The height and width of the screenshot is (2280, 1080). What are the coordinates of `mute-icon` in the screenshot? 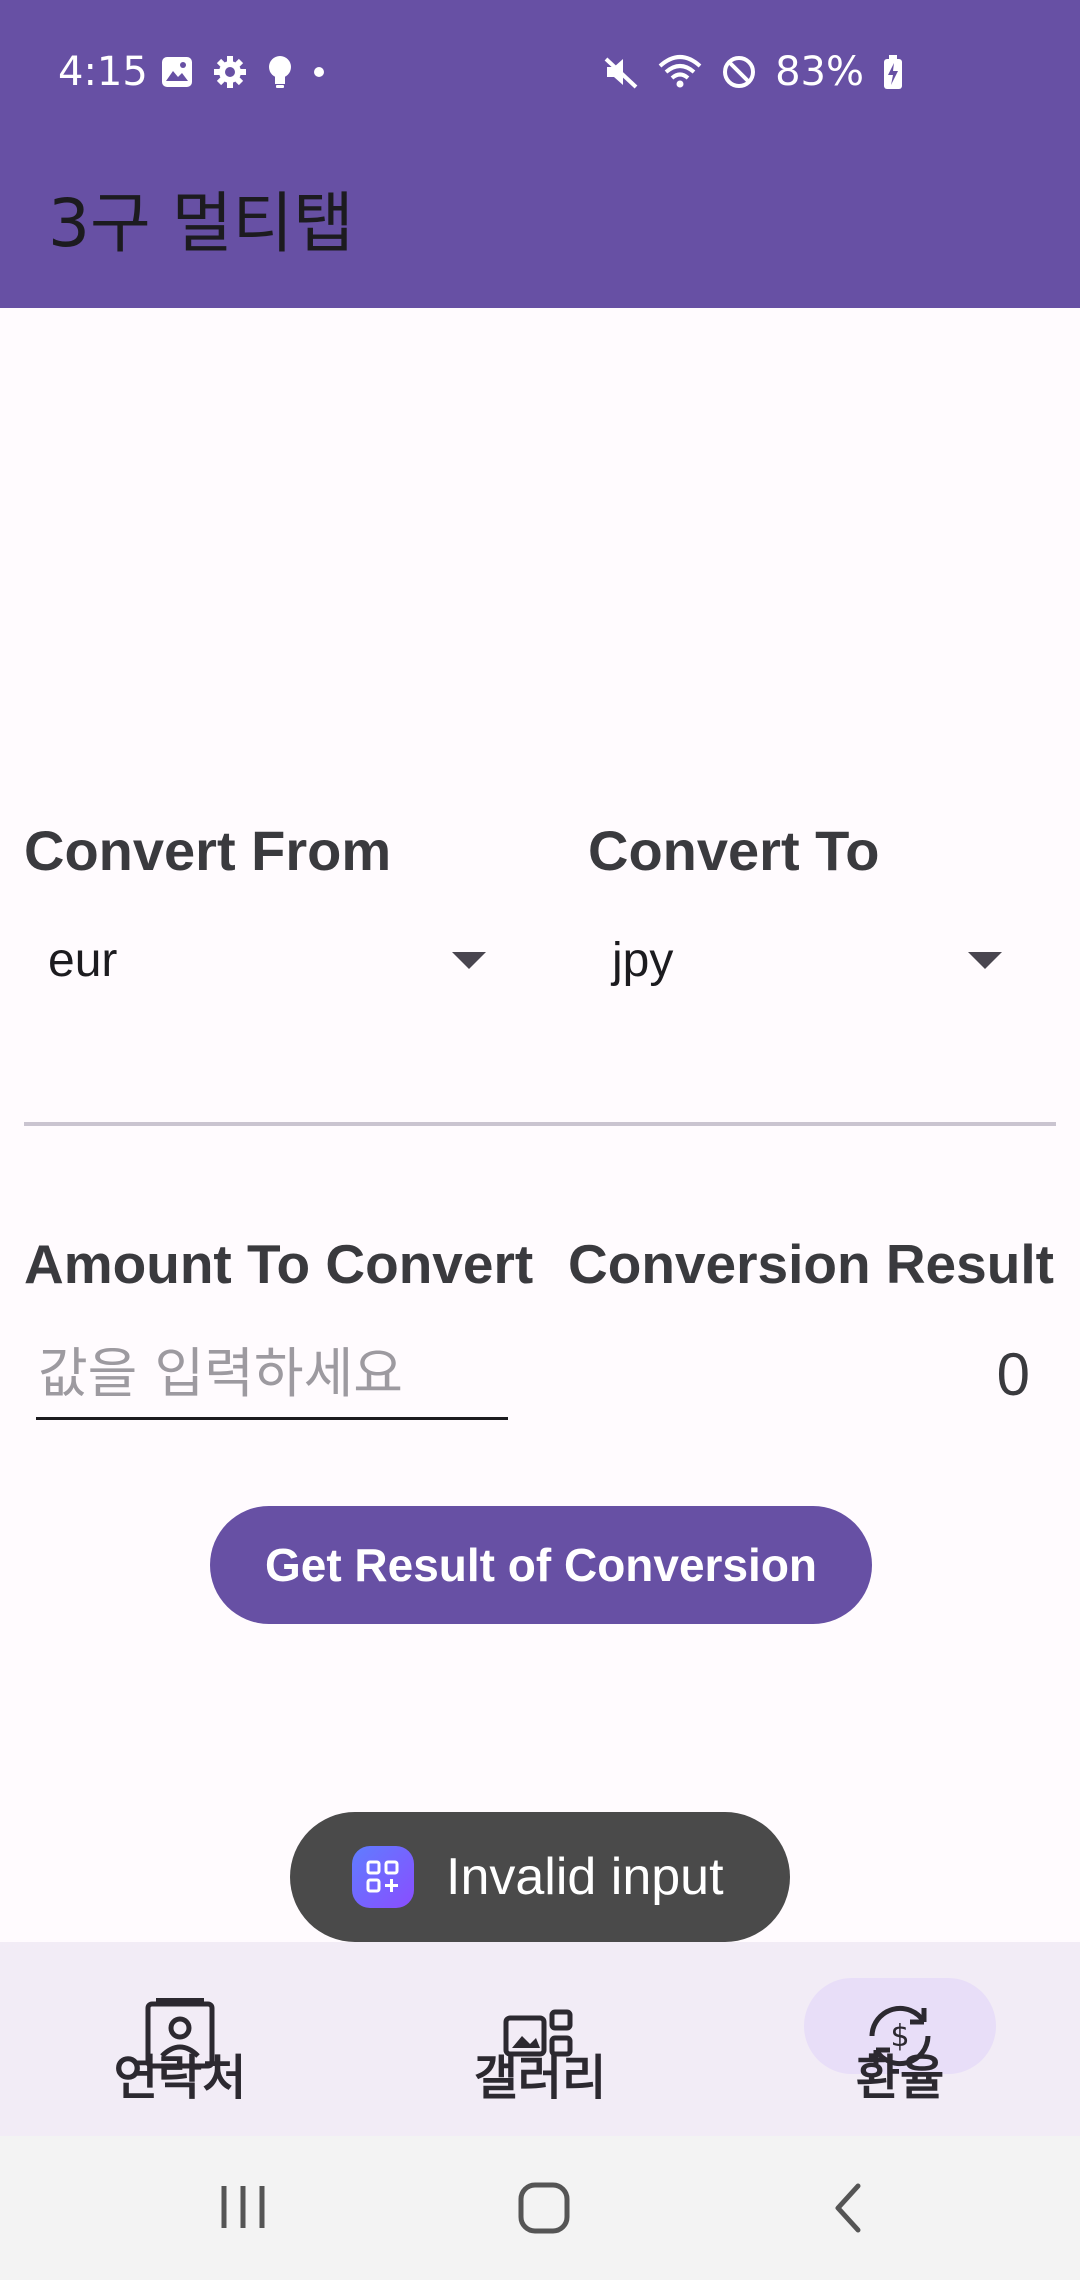 It's located at (621, 73).